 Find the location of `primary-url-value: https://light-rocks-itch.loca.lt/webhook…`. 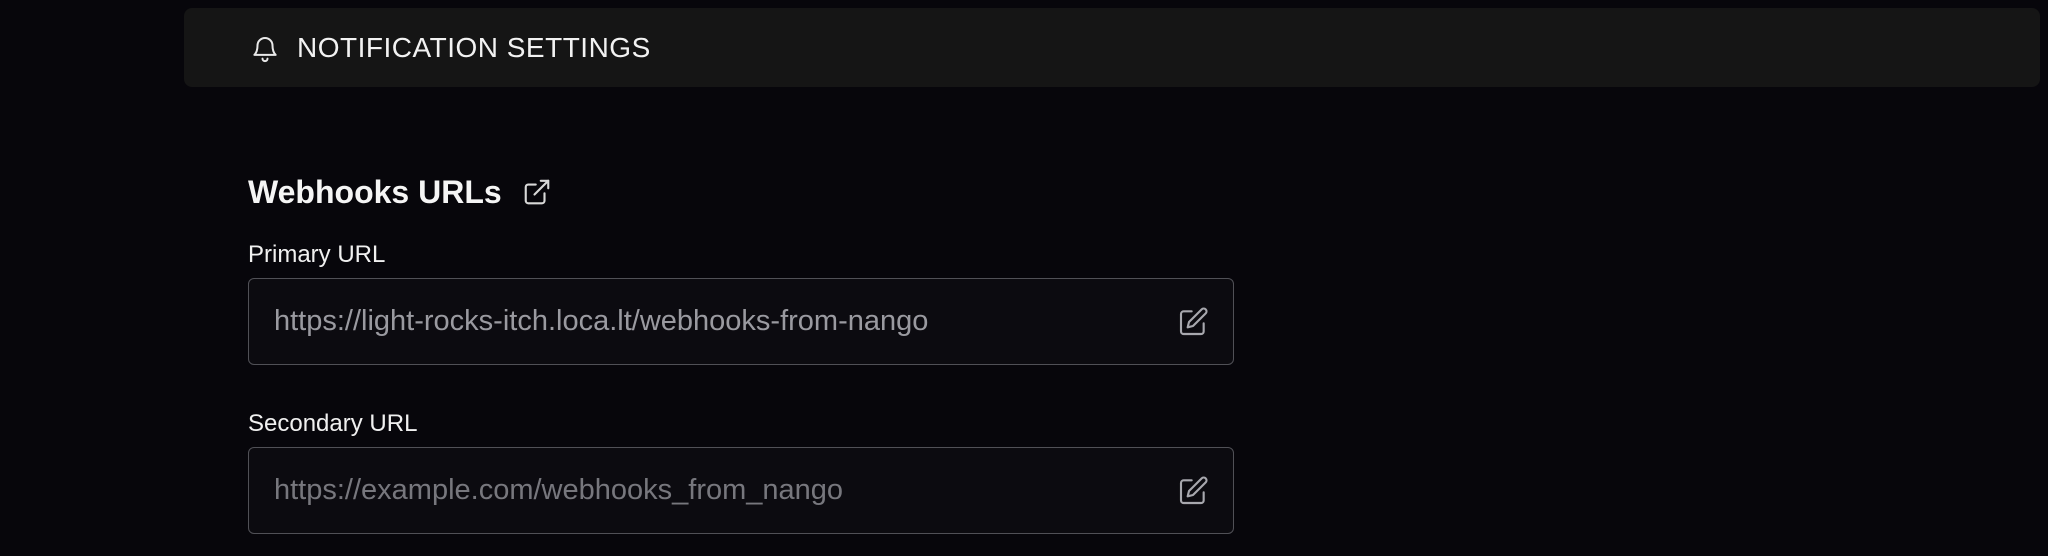

primary-url-value: https://light-rocks-itch.loca.lt/webhook… is located at coordinates (601, 321).